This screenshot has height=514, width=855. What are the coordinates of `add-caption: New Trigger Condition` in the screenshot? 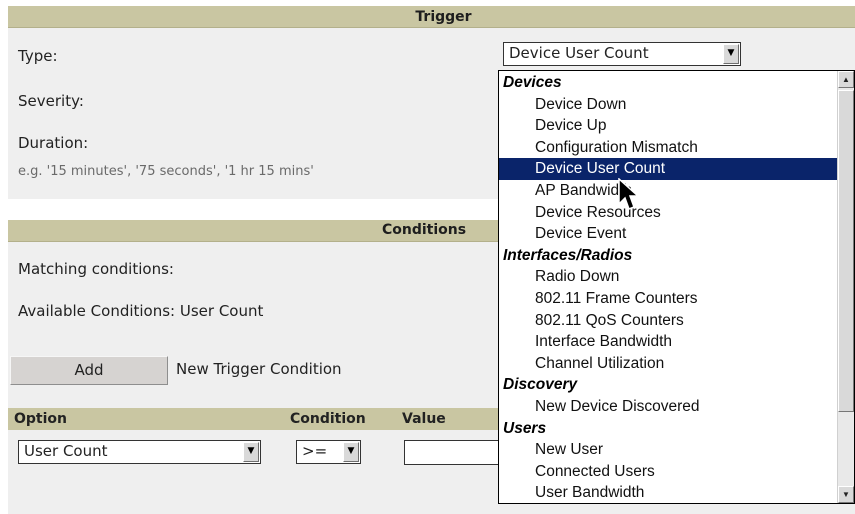 It's located at (259, 369).